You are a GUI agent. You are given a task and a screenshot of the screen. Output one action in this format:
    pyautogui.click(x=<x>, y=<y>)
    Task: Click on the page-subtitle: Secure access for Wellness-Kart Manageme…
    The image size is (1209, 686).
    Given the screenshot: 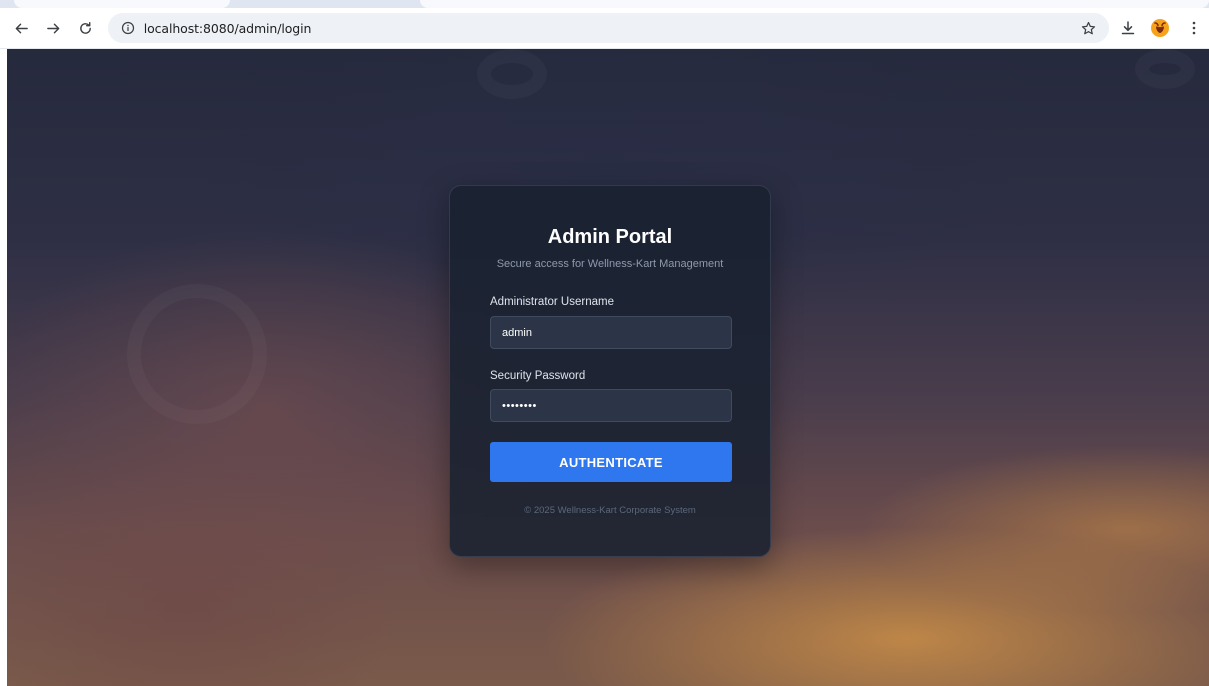 What is the action you would take?
    pyautogui.click(x=610, y=264)
    